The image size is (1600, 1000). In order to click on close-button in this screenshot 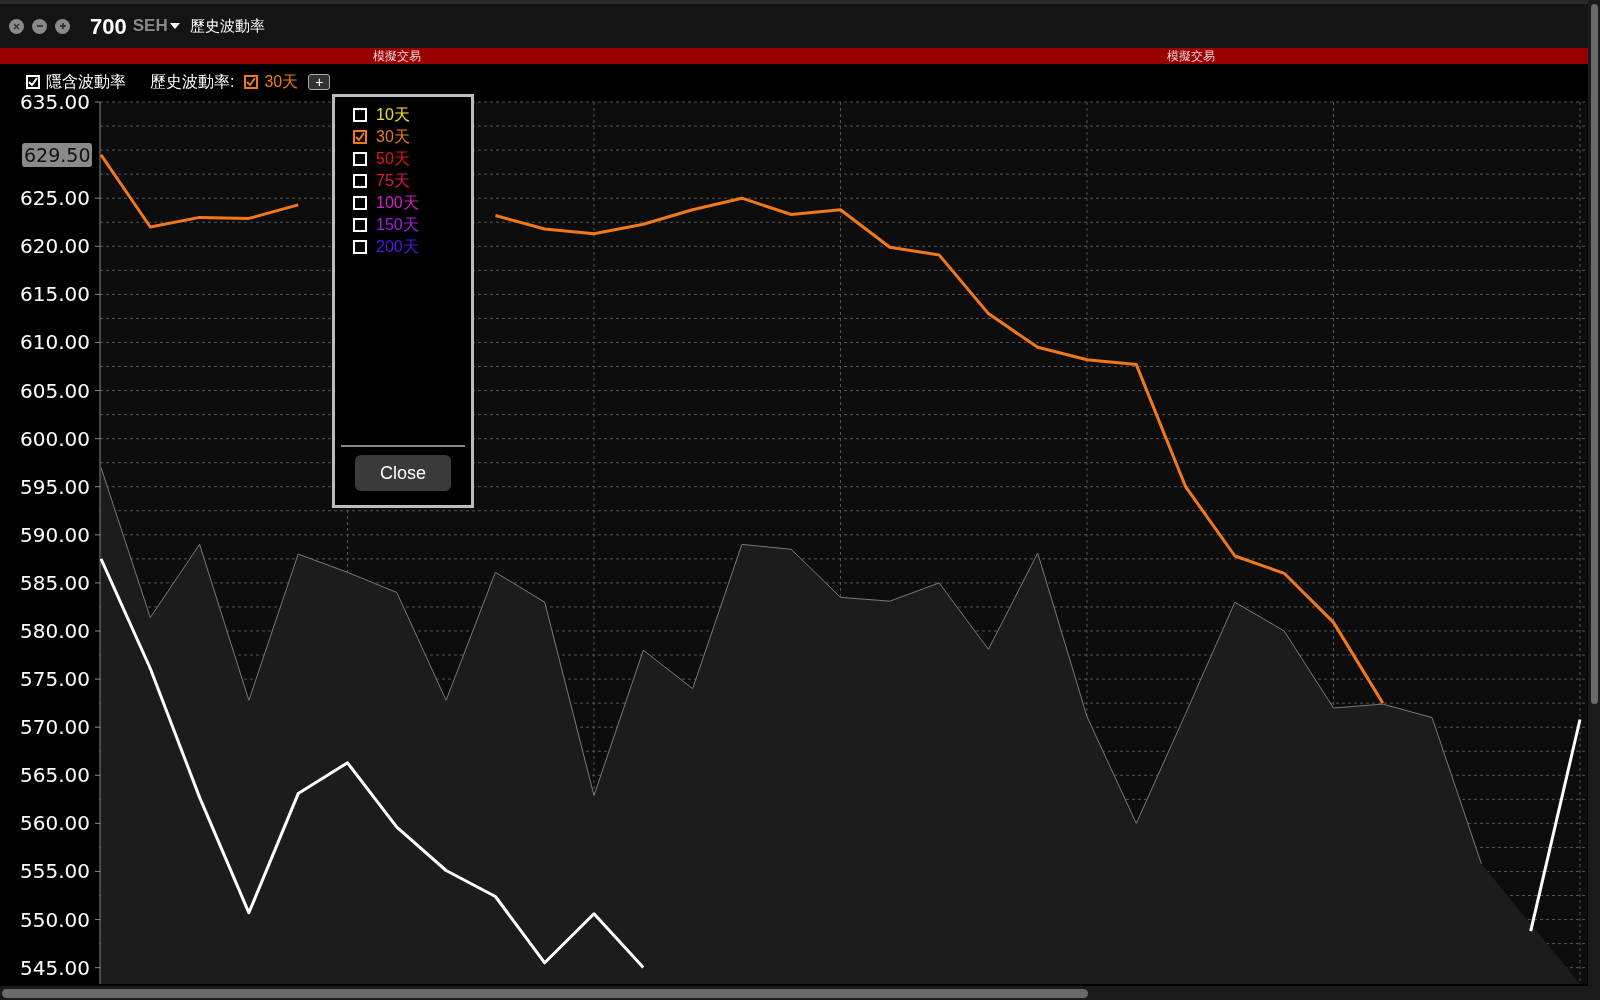, I will do `click(16, 26)`.